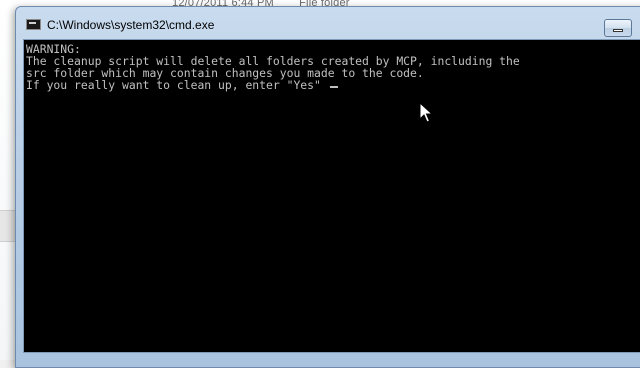 The image size is (640, 368). Describe the element at coordinates (328, 23) in the screenshot. I see `title-bar: C:\Windows\system32\cmd.exe` at that location.